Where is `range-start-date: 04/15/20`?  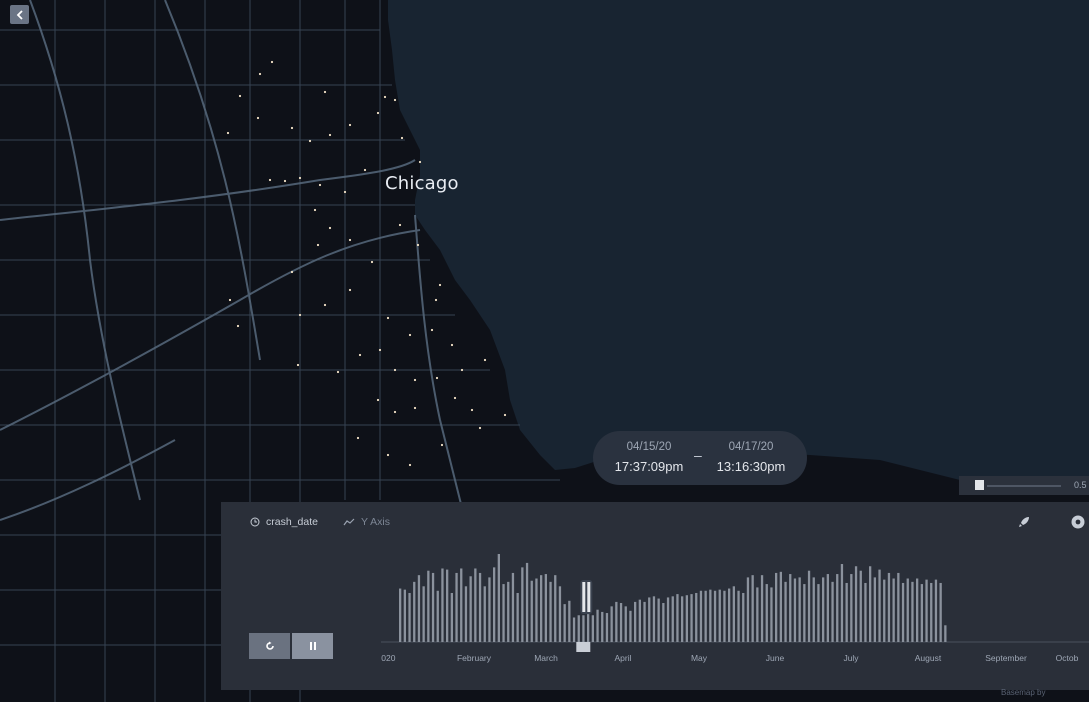 range-start-date: 04/15/20 is located at coordinates (649, 447).